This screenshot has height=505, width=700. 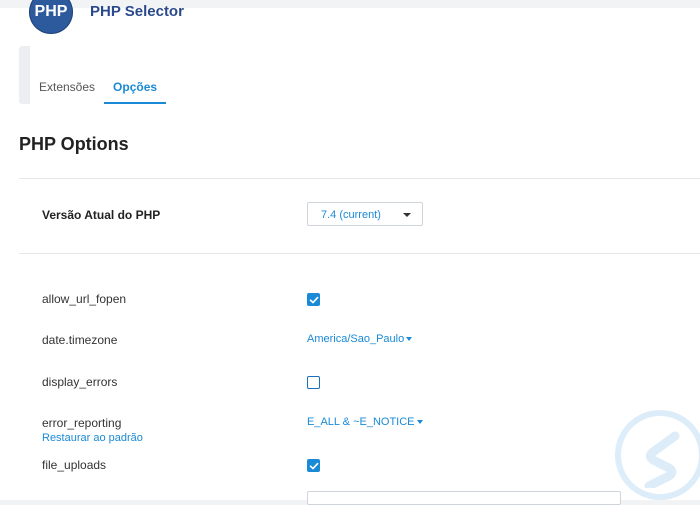 What do you see at coordinates (92, 438) in the screenshot?
I see `restore-default-link: Restaurar ao padrão` at bounding box center [92, 438].